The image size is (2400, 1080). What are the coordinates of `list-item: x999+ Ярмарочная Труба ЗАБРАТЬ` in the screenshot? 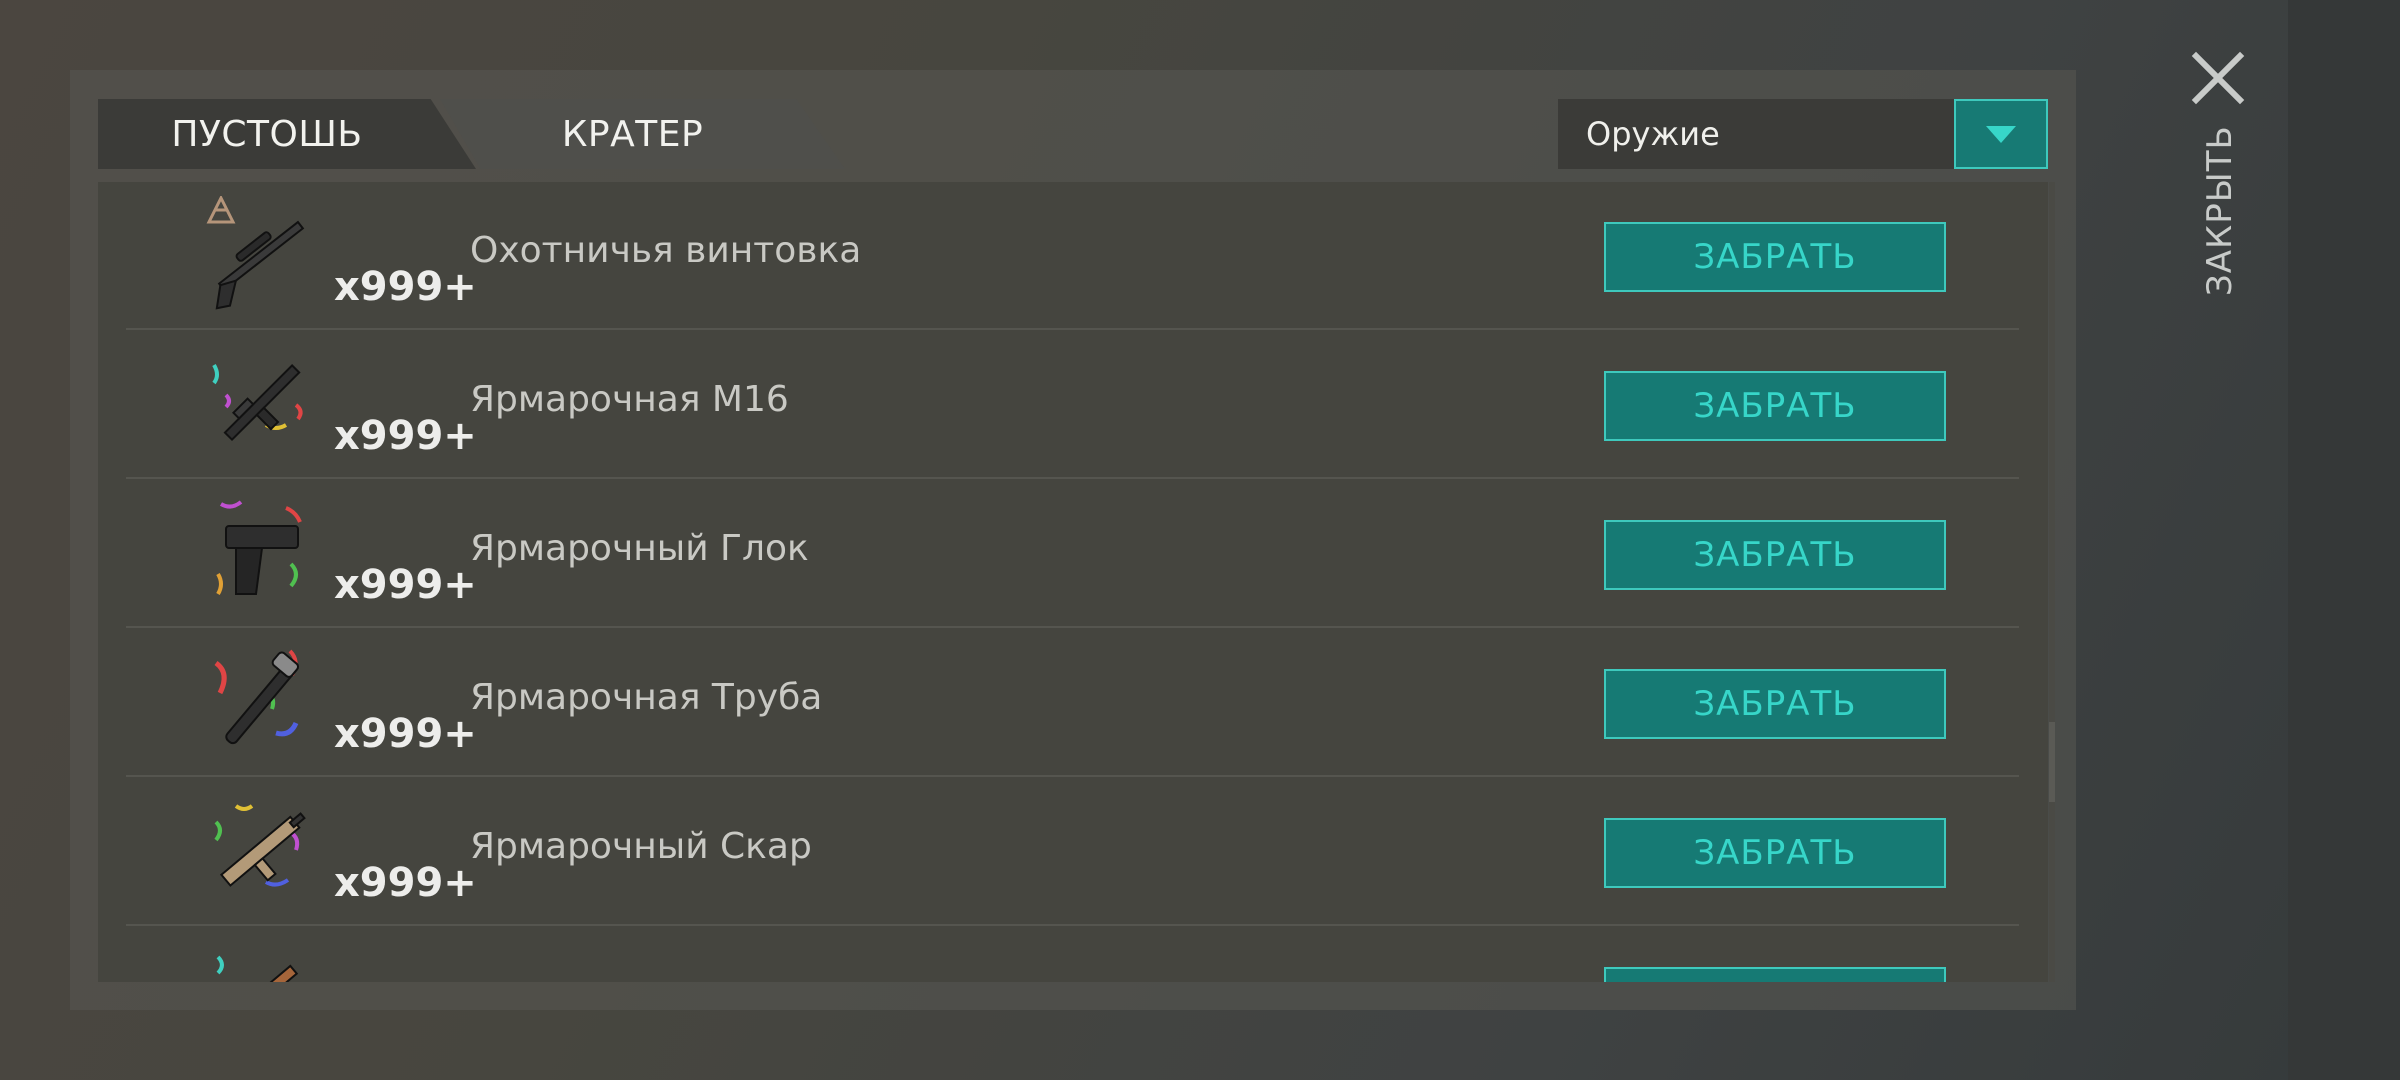 It's located at (1072, 703).